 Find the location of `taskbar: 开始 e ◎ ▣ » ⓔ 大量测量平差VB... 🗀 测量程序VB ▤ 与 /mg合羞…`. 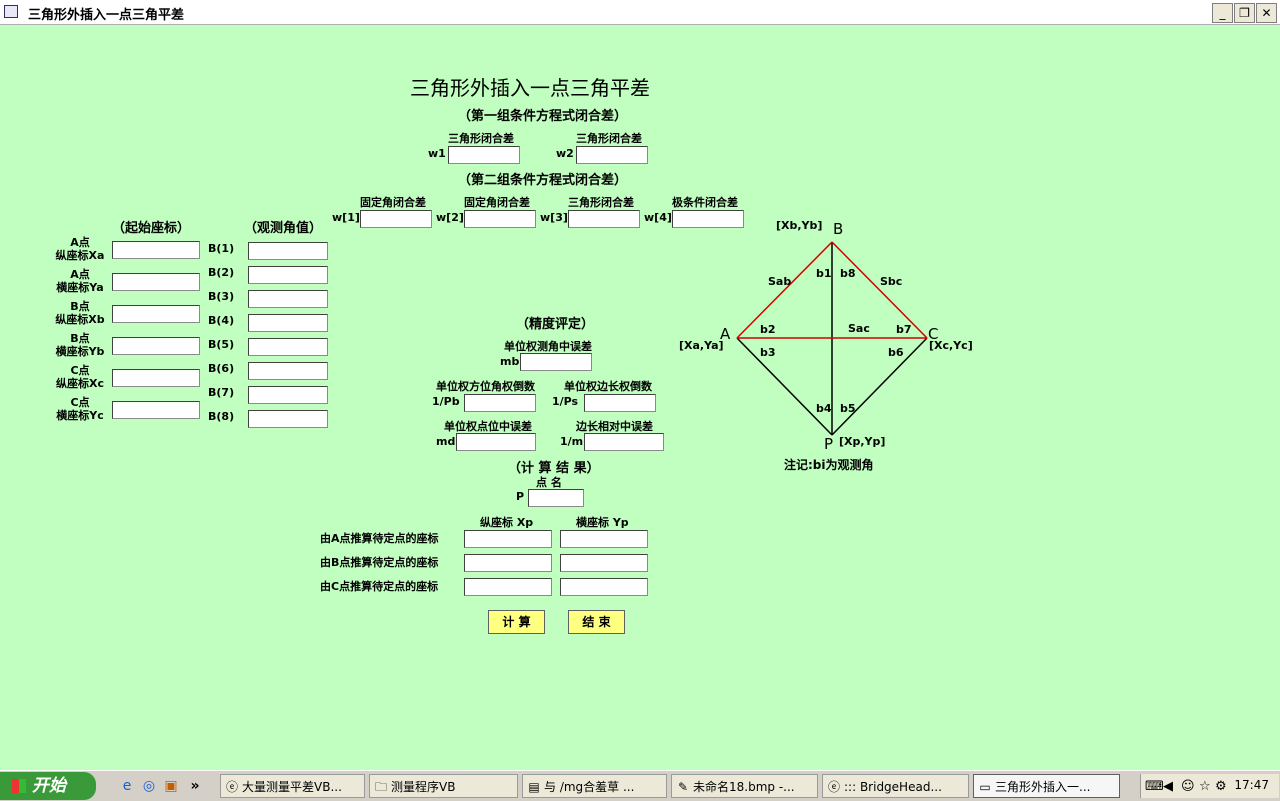

taskbar: 开始 e ◎ ▣ » ⓔ 大量测量平差VB... 🗀 测量程序VB ▤ 与 /mg合羞… is located at coordinates (640, 785).